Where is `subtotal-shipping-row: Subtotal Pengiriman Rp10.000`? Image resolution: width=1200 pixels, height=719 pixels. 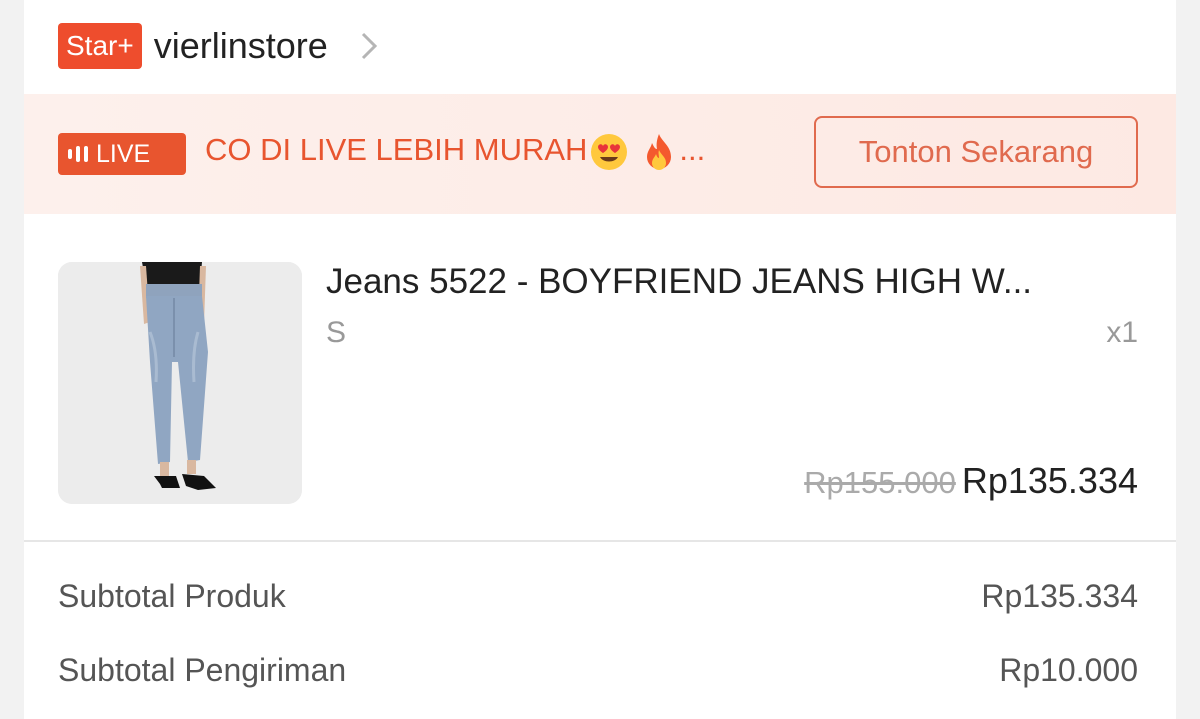 subtotal-shipping-row: Subtotal Pengiriman Rp10.000 is located at coordinates (598, 670).